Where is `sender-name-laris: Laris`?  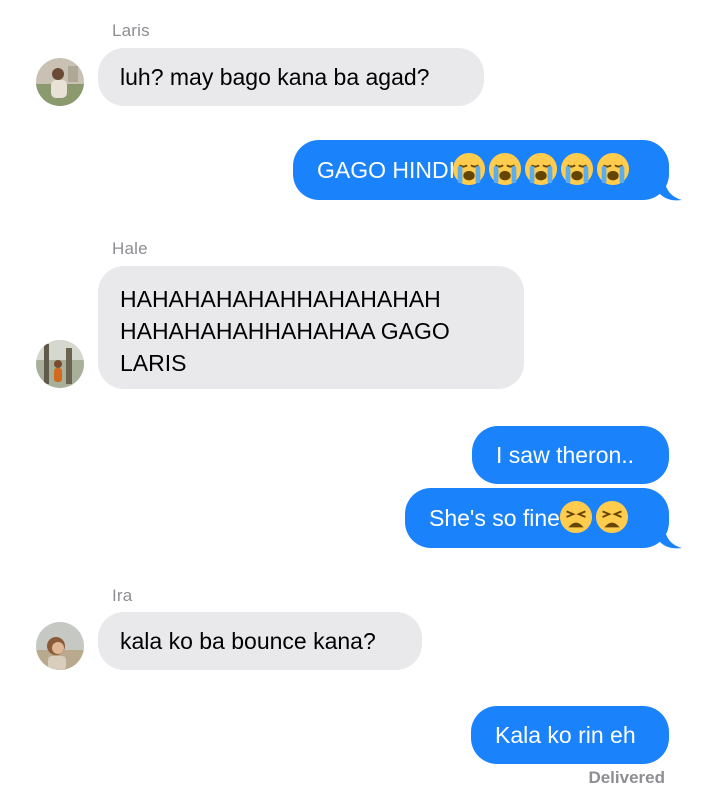 sender-name-laris: Laris is located at coordinates (131, 30).